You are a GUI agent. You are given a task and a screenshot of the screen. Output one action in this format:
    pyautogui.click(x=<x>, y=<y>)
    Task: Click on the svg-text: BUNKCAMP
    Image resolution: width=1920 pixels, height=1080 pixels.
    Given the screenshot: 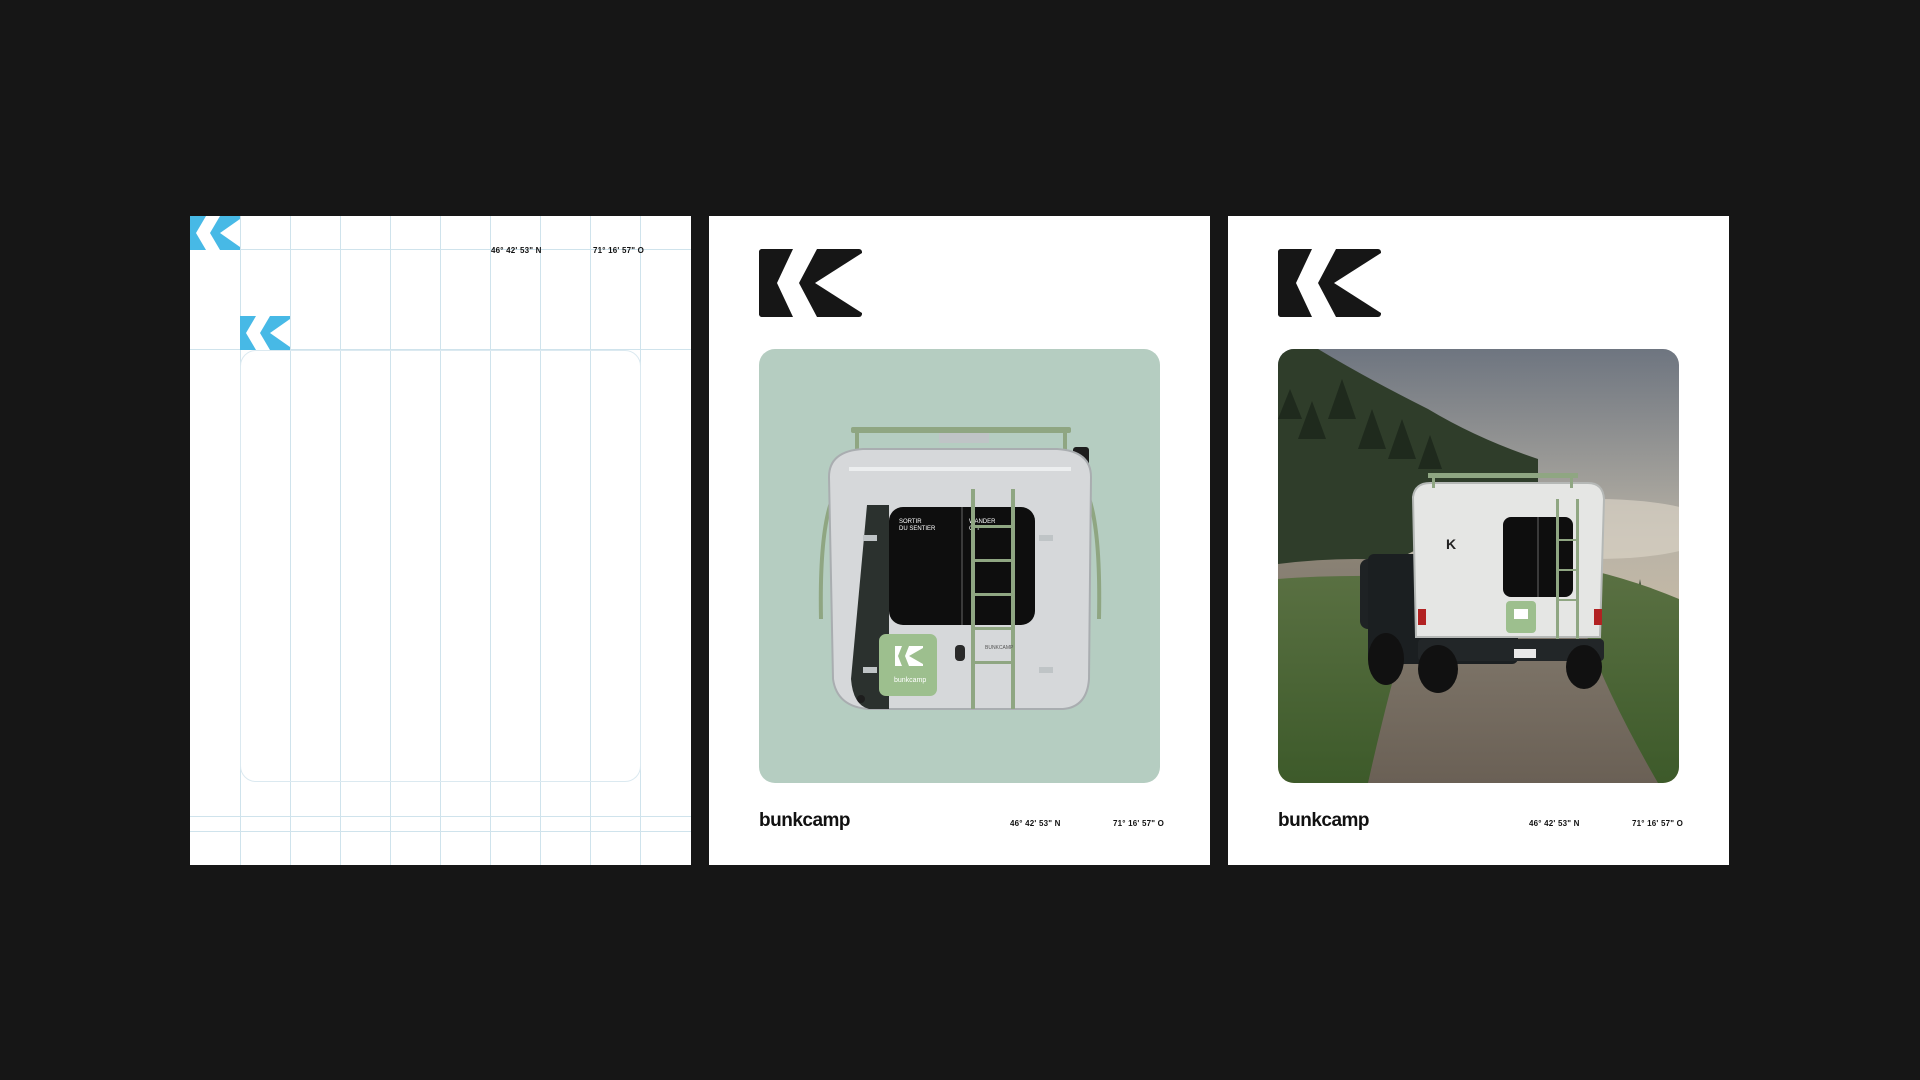 What is the action you would take?
    pyautogui.click(x=999, y=648)
    